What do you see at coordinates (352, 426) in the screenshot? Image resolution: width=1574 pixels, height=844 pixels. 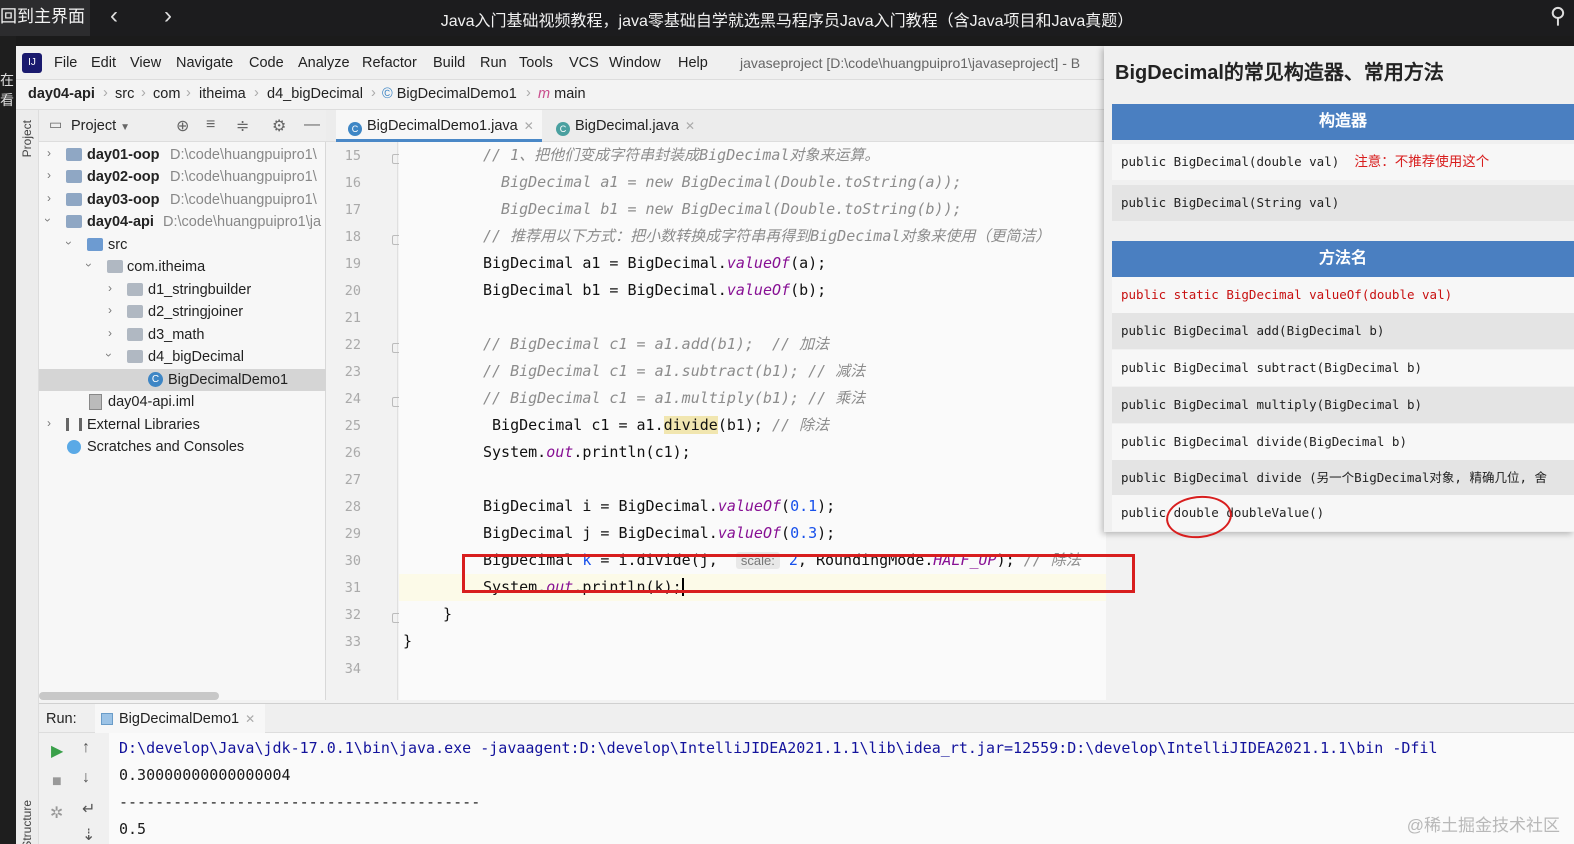 I see `line-number: 25` at bounding box center [352, 426].